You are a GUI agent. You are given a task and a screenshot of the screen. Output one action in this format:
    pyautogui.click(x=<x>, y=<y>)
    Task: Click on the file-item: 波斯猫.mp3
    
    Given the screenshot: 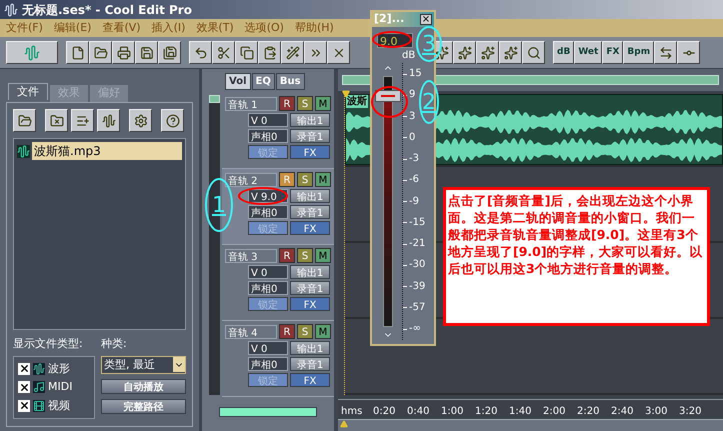 What is the action you would take?
    pyautogui.click(x=107, y=151)
    